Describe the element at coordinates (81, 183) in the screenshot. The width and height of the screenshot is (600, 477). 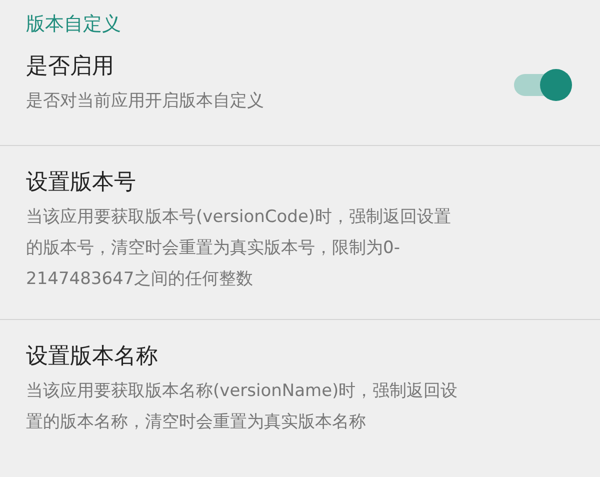
I see `item-title: 设置版本号` at that location.